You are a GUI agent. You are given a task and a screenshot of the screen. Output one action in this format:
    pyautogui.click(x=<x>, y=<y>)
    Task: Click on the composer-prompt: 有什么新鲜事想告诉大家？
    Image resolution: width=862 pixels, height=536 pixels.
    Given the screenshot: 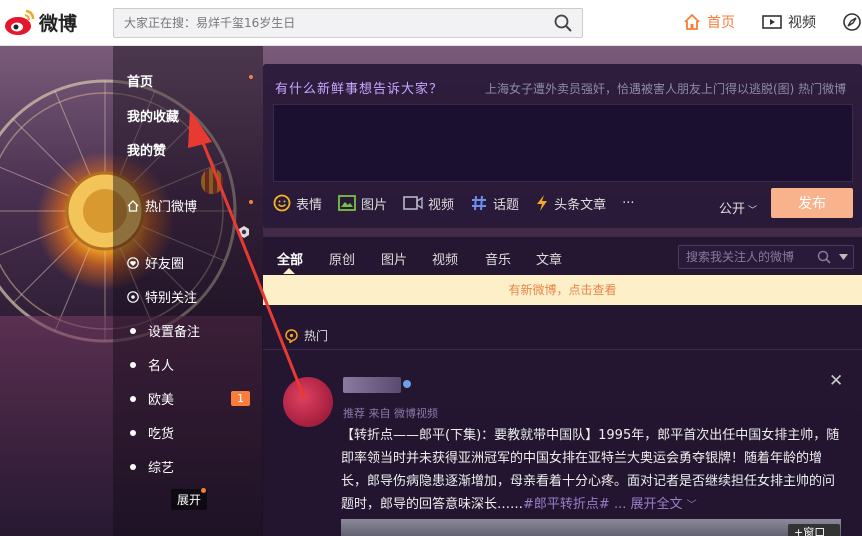 What is the action you would take?
    pyautogui.click(x=359, y=89)
    